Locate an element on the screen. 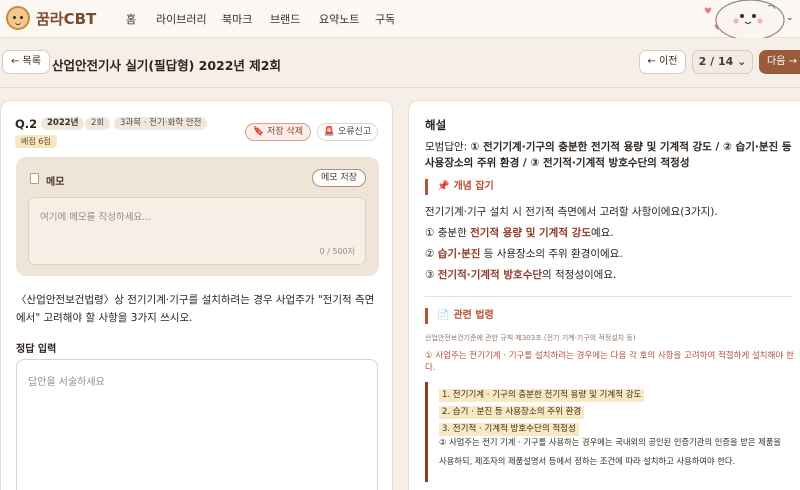  round-badge: 2회 is located at coordinates (98, 123).